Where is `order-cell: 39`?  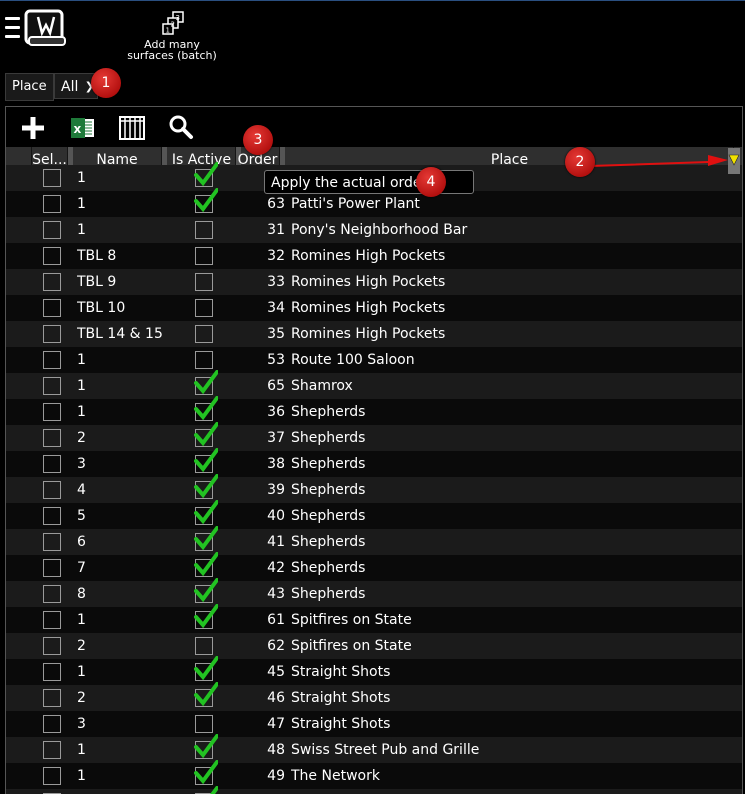 order-cell: 39 is located at coordinates (261, 490).